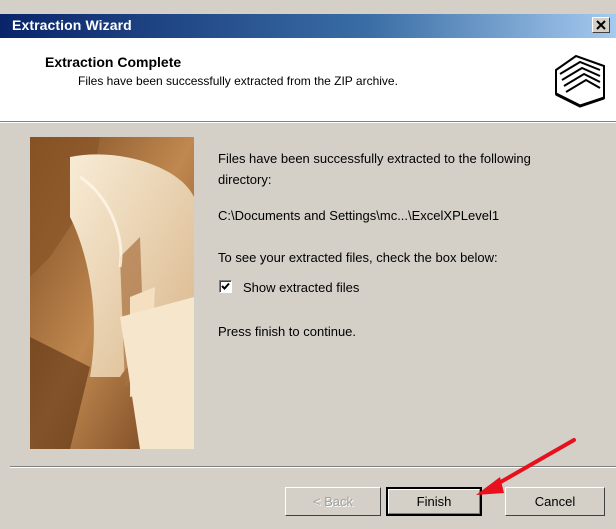 Image resolution: width=616 pixels, height=529 pixels. I want to click on close-icon, so click(601, 25).